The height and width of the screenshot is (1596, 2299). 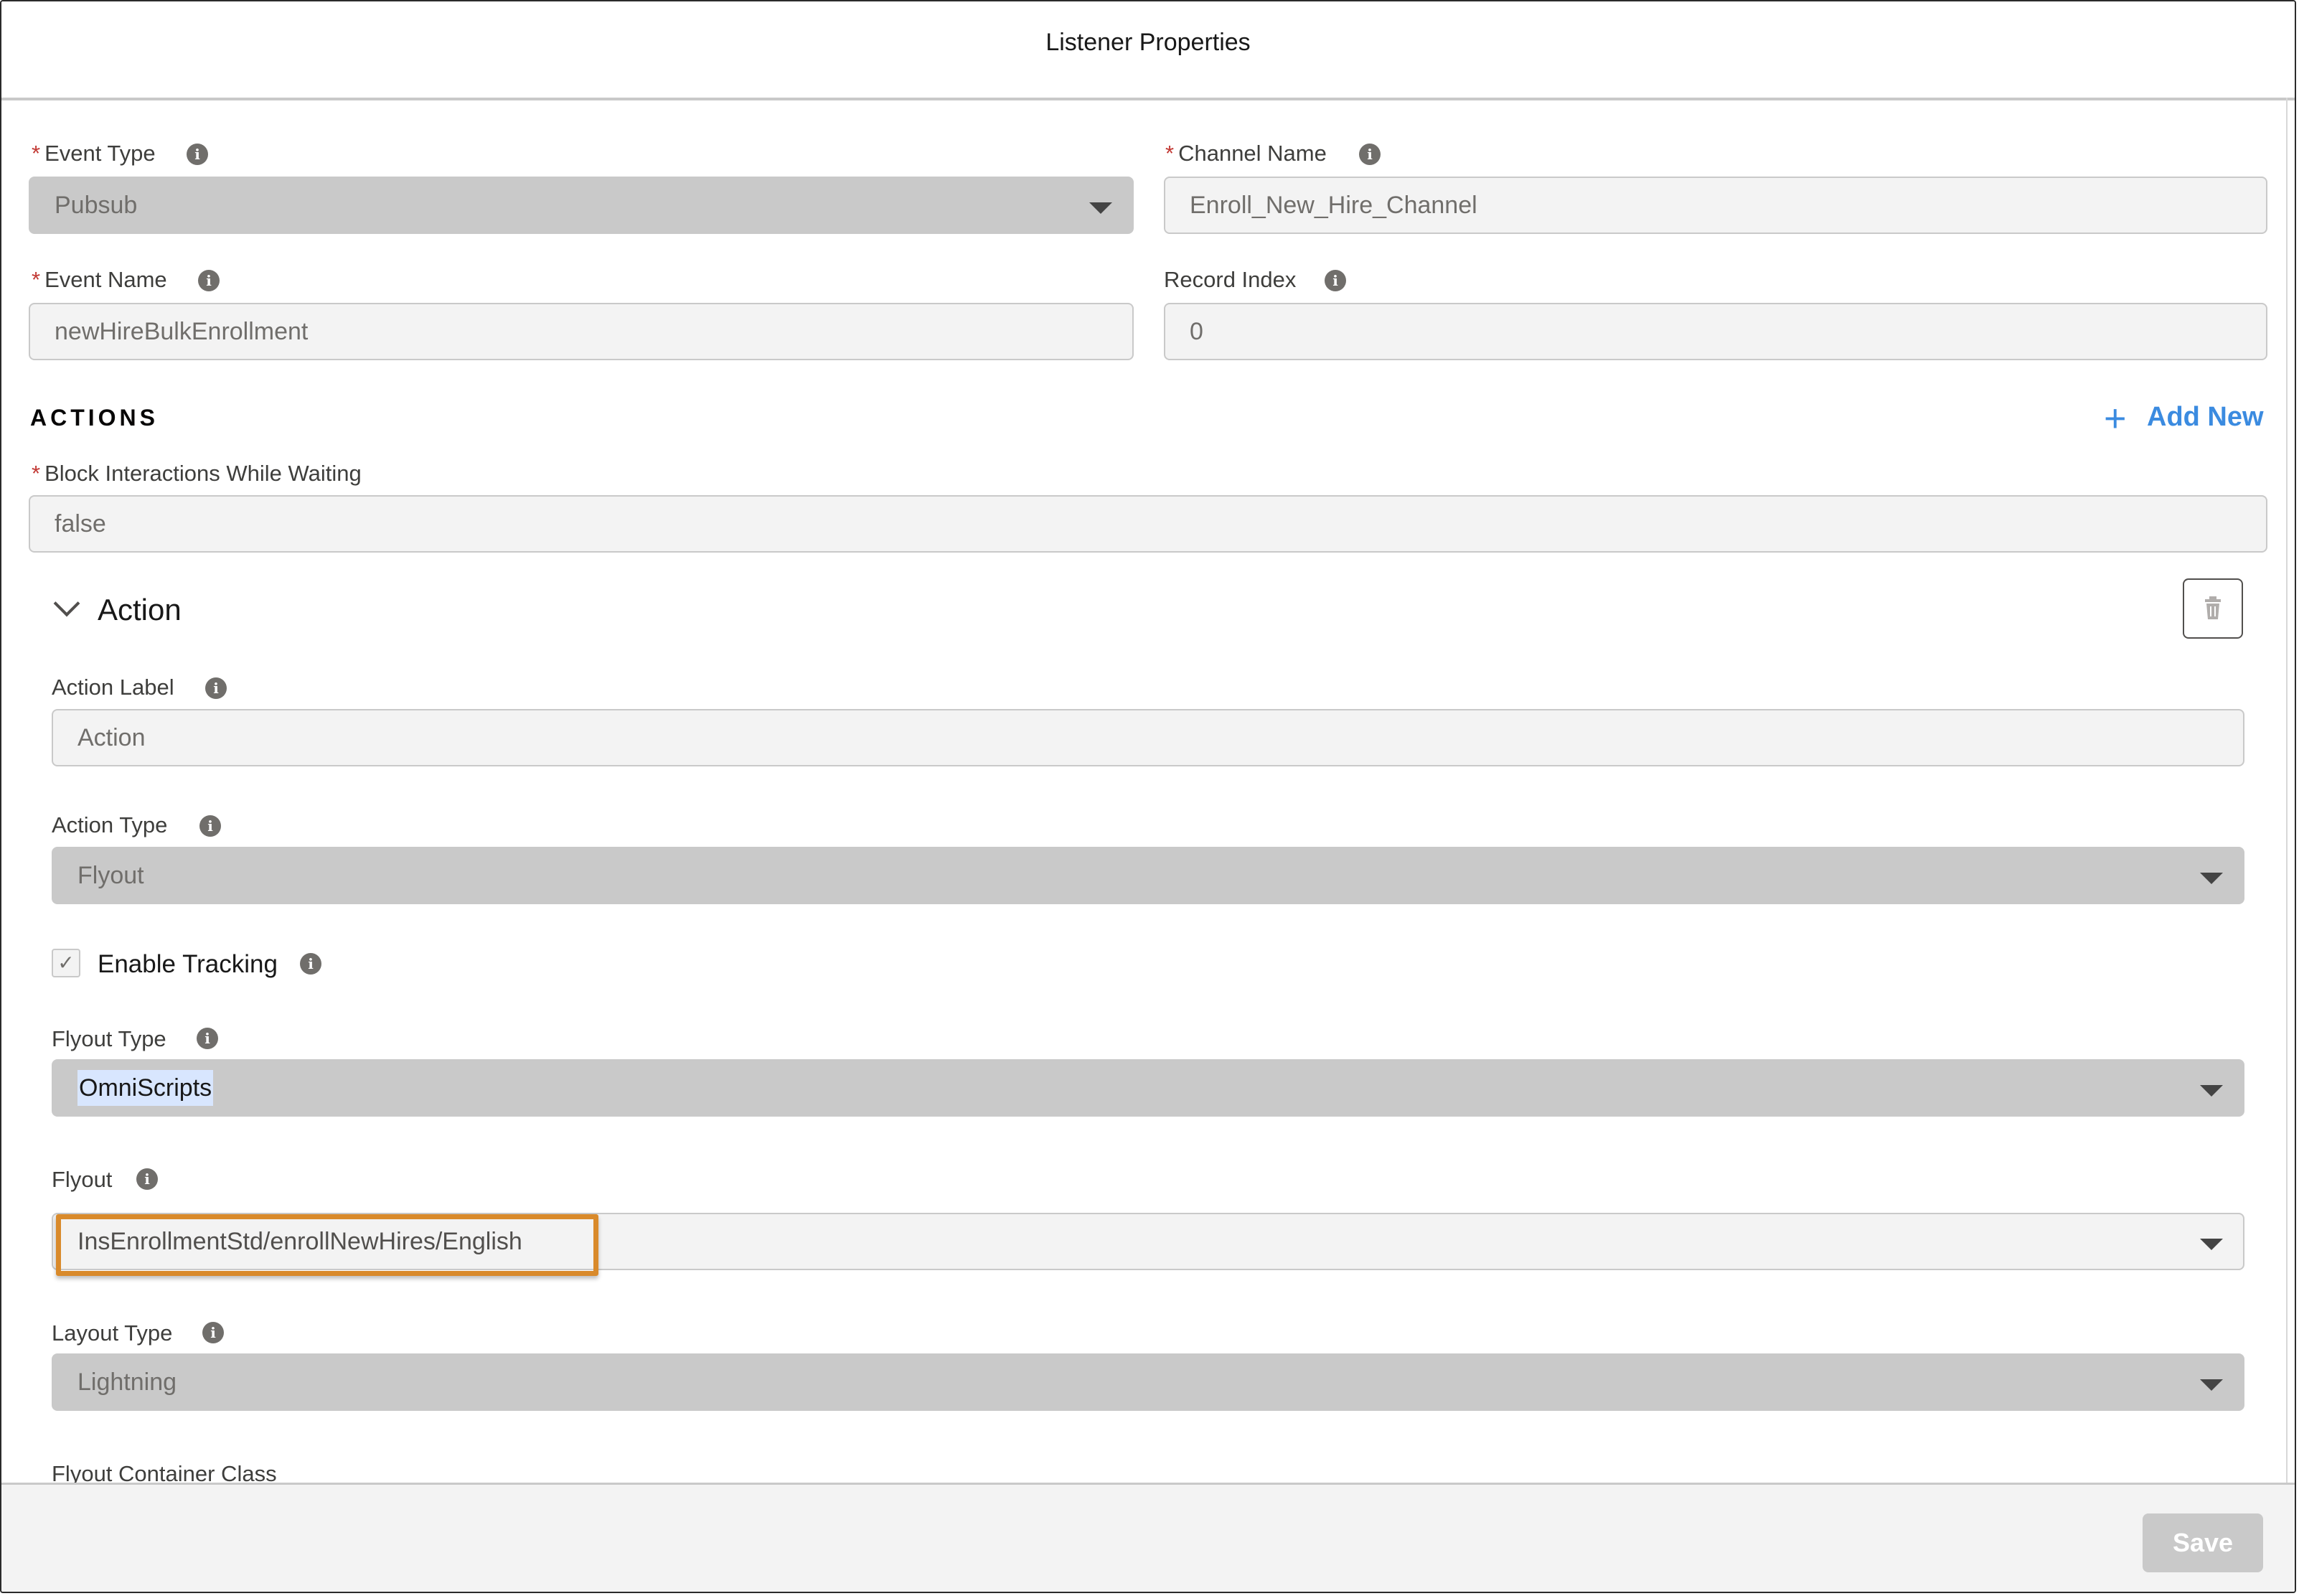 I want to click on event-name-input: newHireBulkEnrollment, so click(x=581, y=331).